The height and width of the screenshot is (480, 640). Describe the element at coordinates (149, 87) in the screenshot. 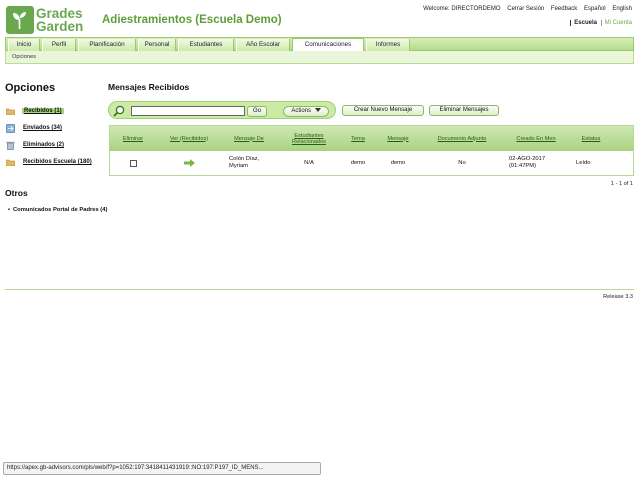

I see `page-title: Mensajes Recibidos` at that location.